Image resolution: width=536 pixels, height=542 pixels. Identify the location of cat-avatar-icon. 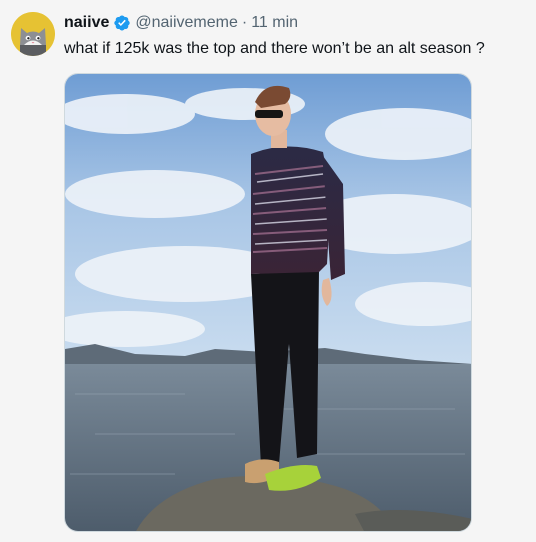
(33, 34).